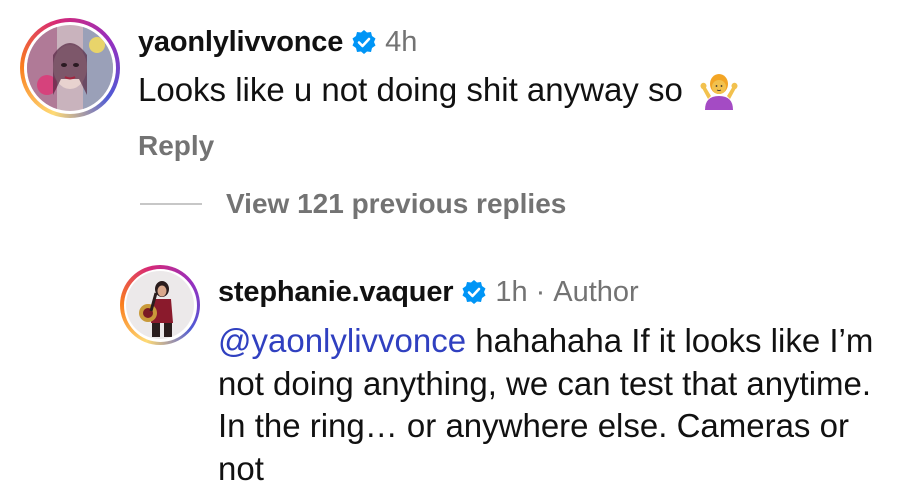  Describe the element at coordinates (596, 291) in the screenshot. I see `author-badge: Author` at that location.